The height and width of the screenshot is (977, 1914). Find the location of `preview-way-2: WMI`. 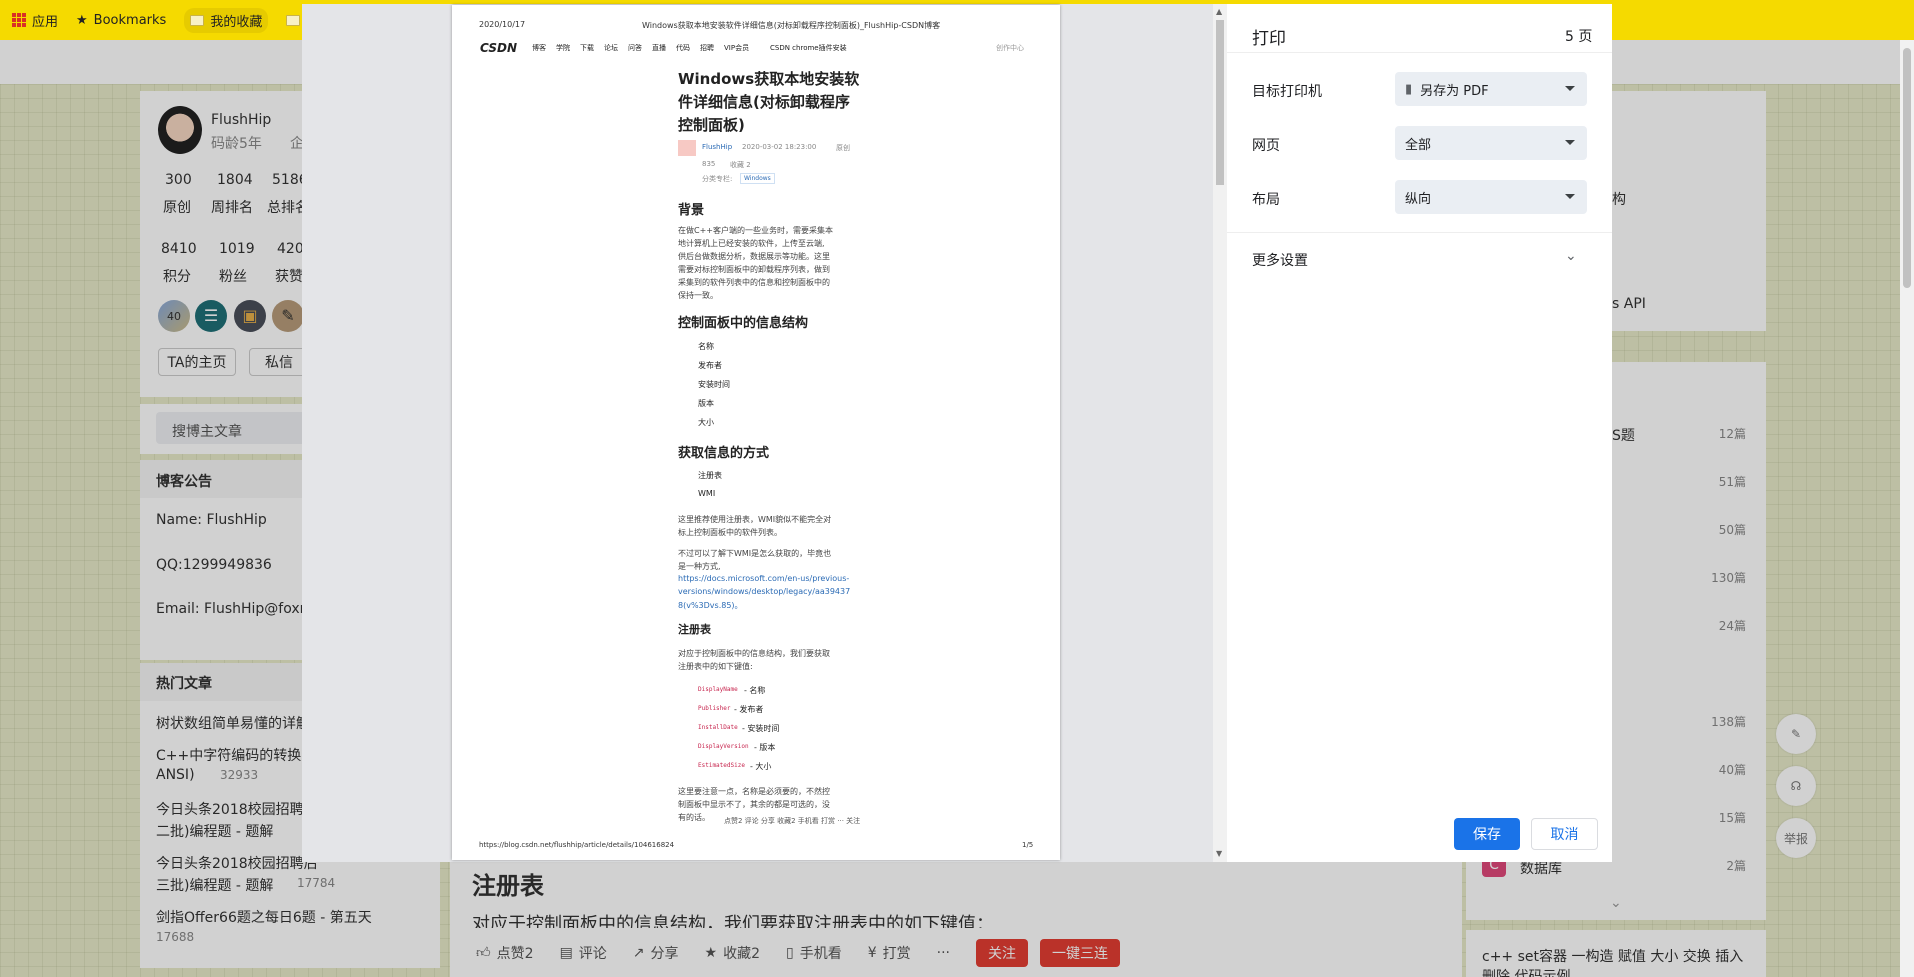

preview-way-2: WMI is located at coordinates (707, 493).